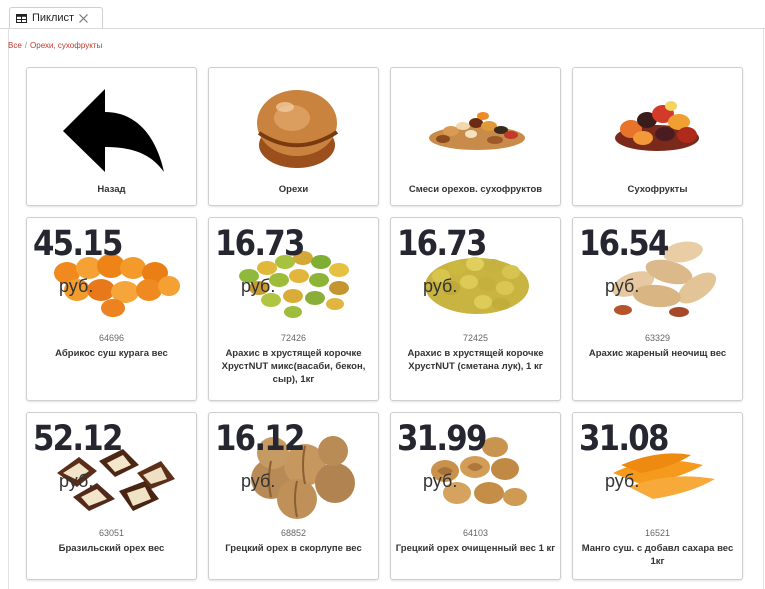  I want to click on hazelnut-image, so click(298, 129).